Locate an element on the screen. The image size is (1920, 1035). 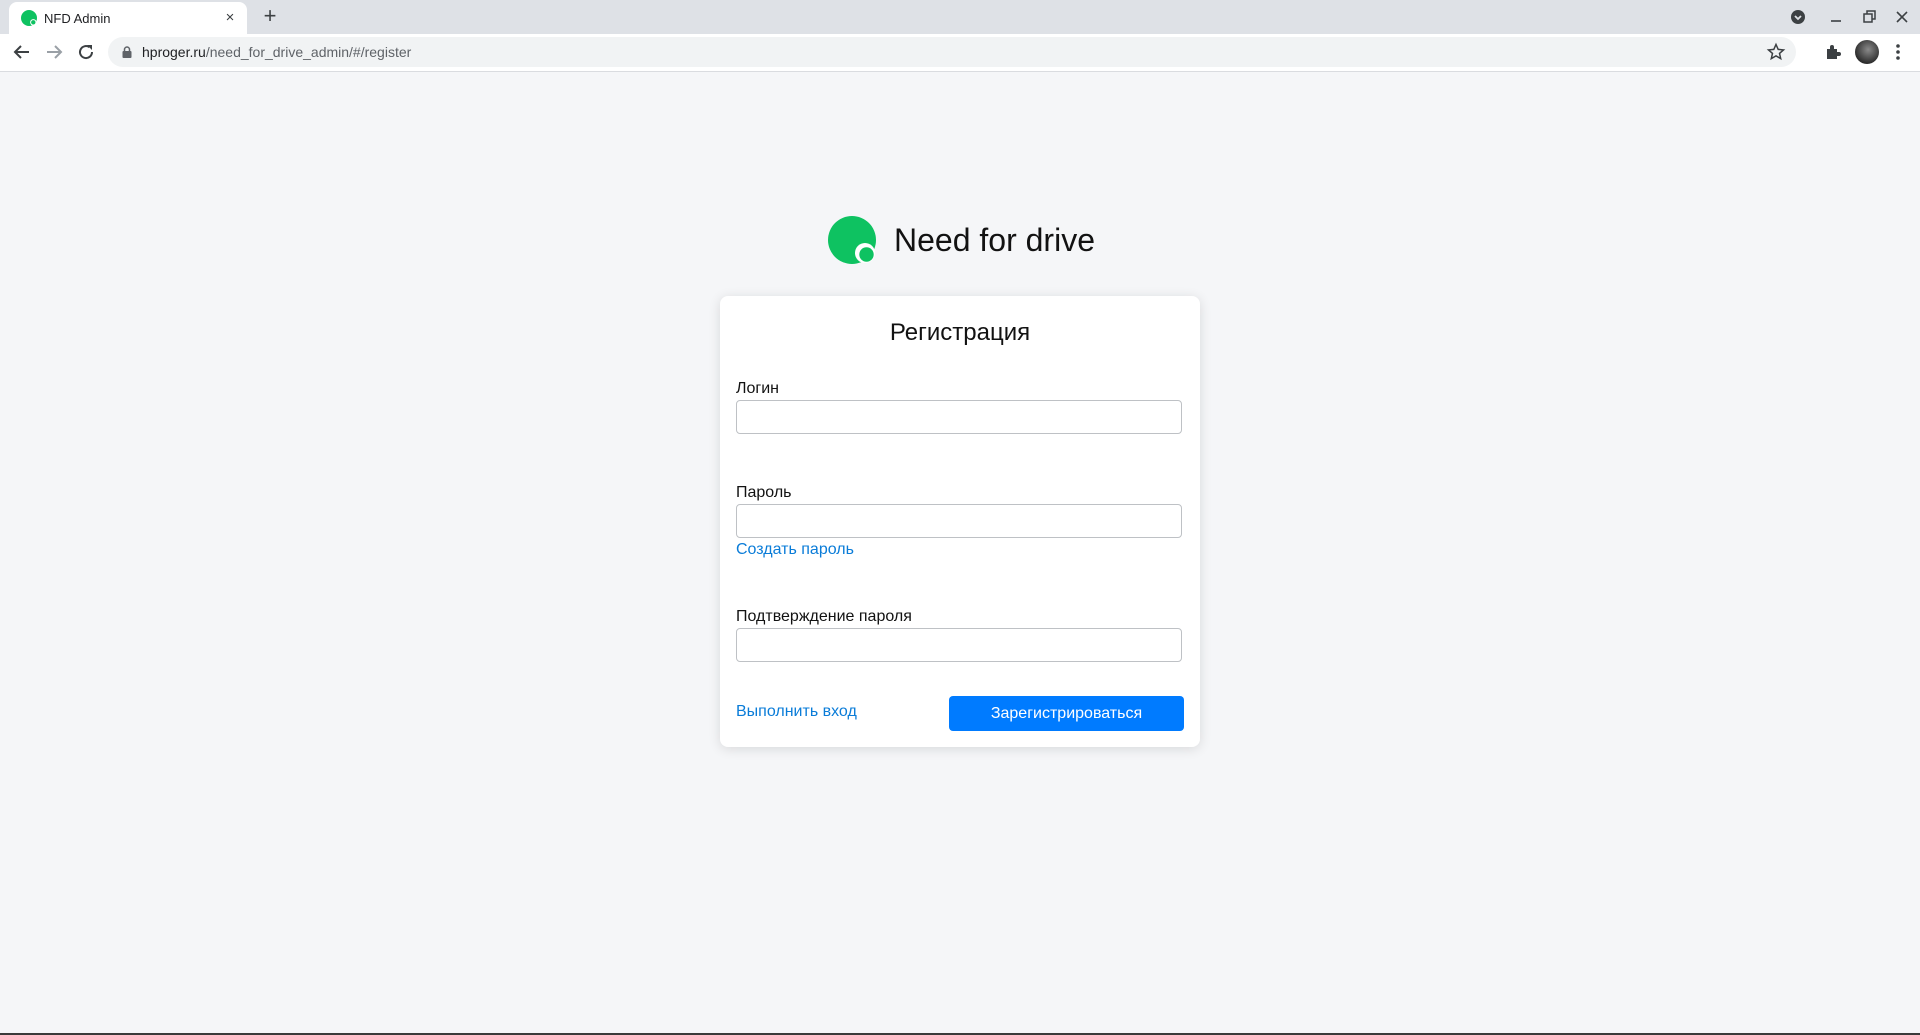
logo-icon is located at coordinates (852, 240).